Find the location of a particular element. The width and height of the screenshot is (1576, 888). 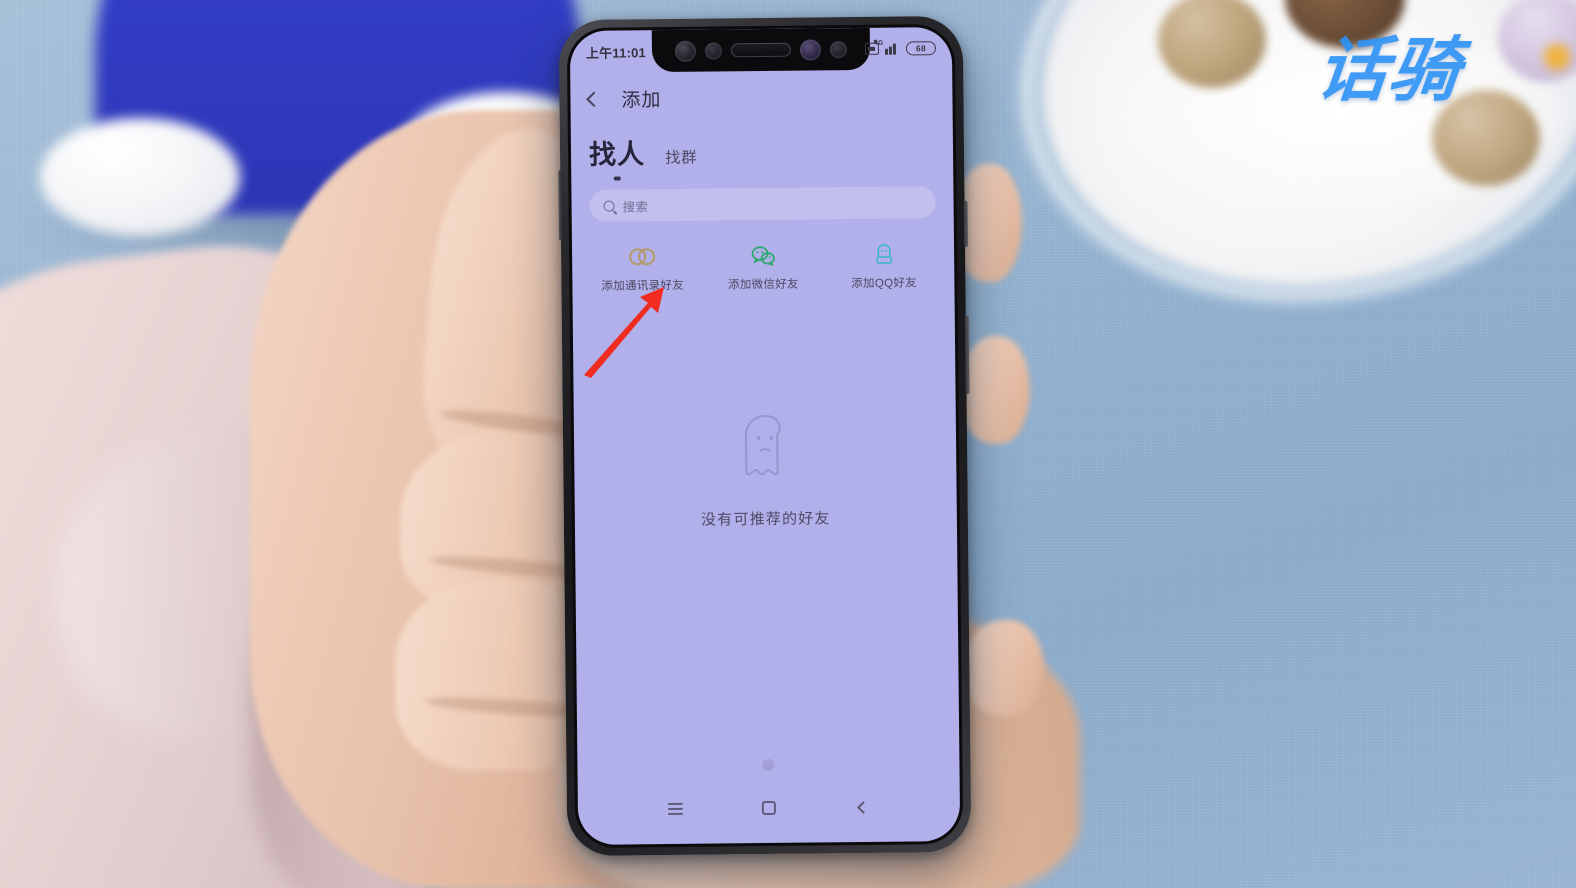

network-type-label: 4G is located at coordinates (879, 43).